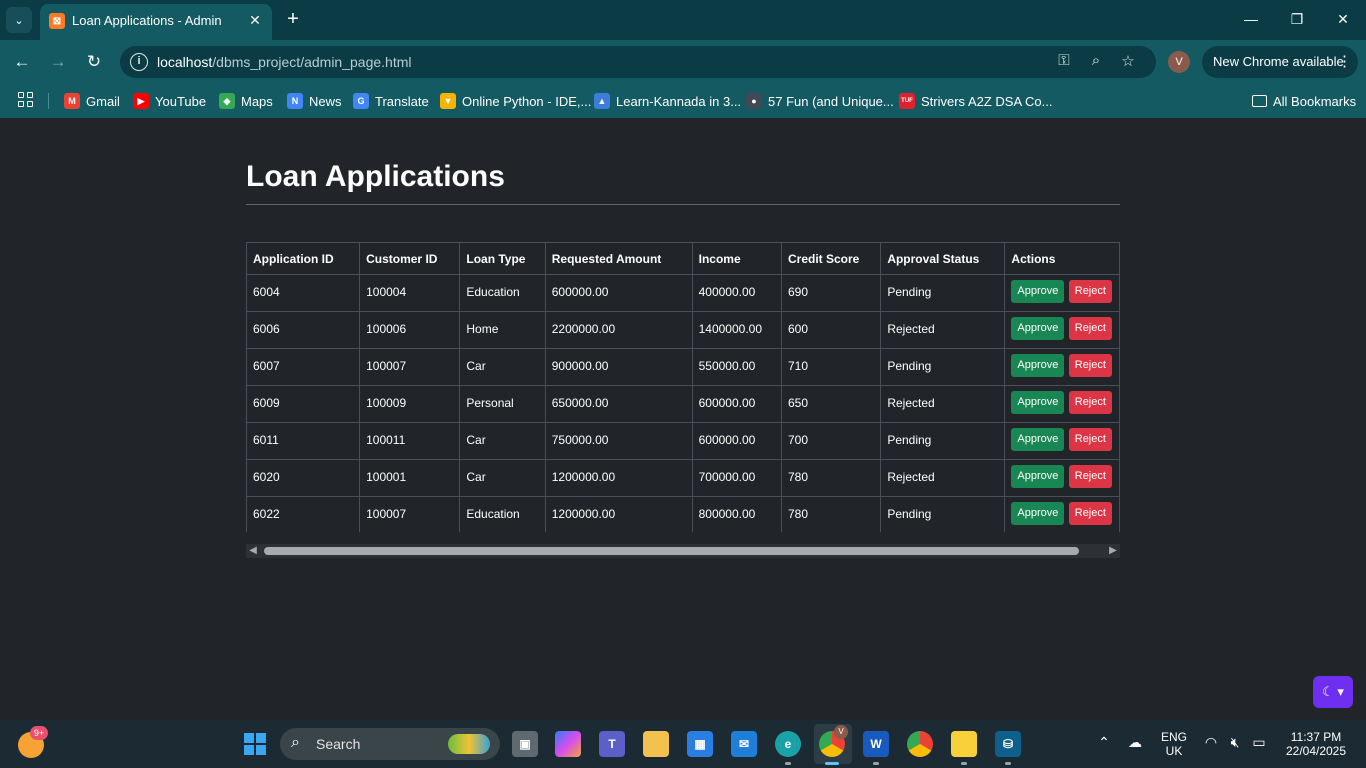  Describe the element at coordinates (303, 258) in the screenshot. I see `column-header: Application ID` at that location.